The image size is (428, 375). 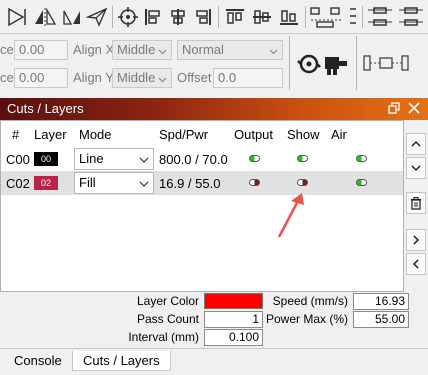 What do you see at coordinates (394, 109) in the screenshot?
I see `restore-icon` at bounding box center [394, 109].